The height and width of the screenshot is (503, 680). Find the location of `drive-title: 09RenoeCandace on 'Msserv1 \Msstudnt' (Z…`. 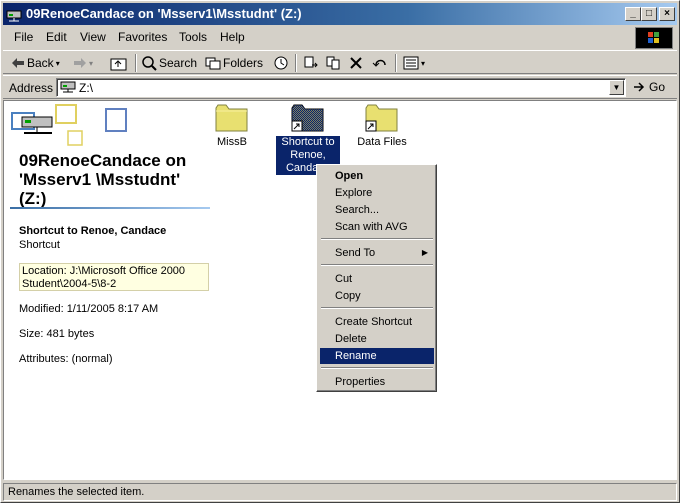

drive-title: 09RenoeCandace on 'Msserv1 \Msstudnt' (Z… is located at coordinates (103, 179).